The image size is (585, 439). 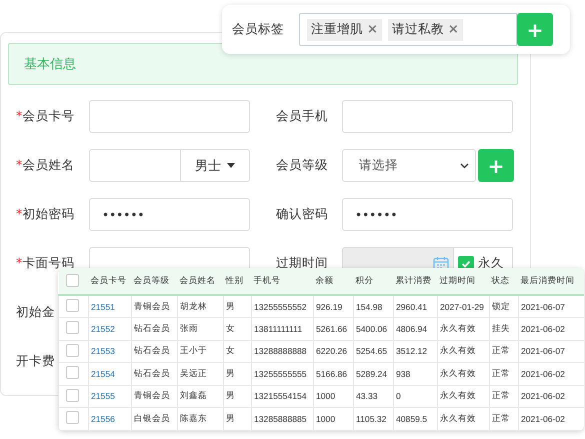 What do you see at coordinates (458, 280) in the screenshot?
I see `column-header: 过期时间` at bounding box center [458, 280].